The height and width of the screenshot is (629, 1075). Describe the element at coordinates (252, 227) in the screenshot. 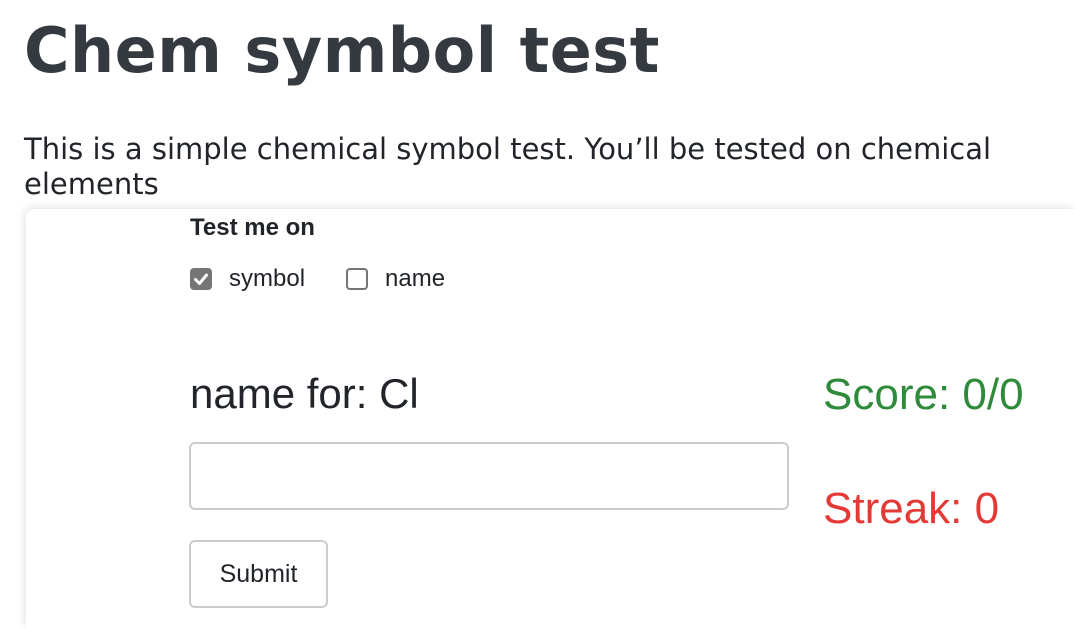

I see `test-me-on-label: Test me on` at that location.